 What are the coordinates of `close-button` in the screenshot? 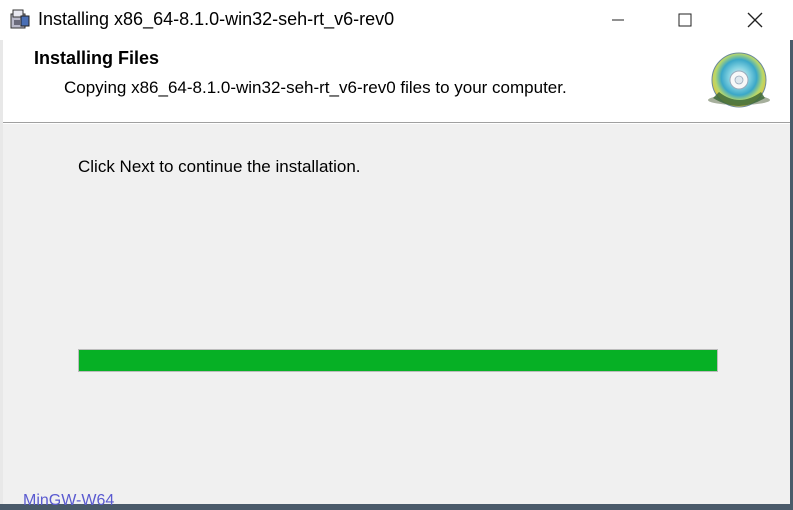 It's located at (755, 20).